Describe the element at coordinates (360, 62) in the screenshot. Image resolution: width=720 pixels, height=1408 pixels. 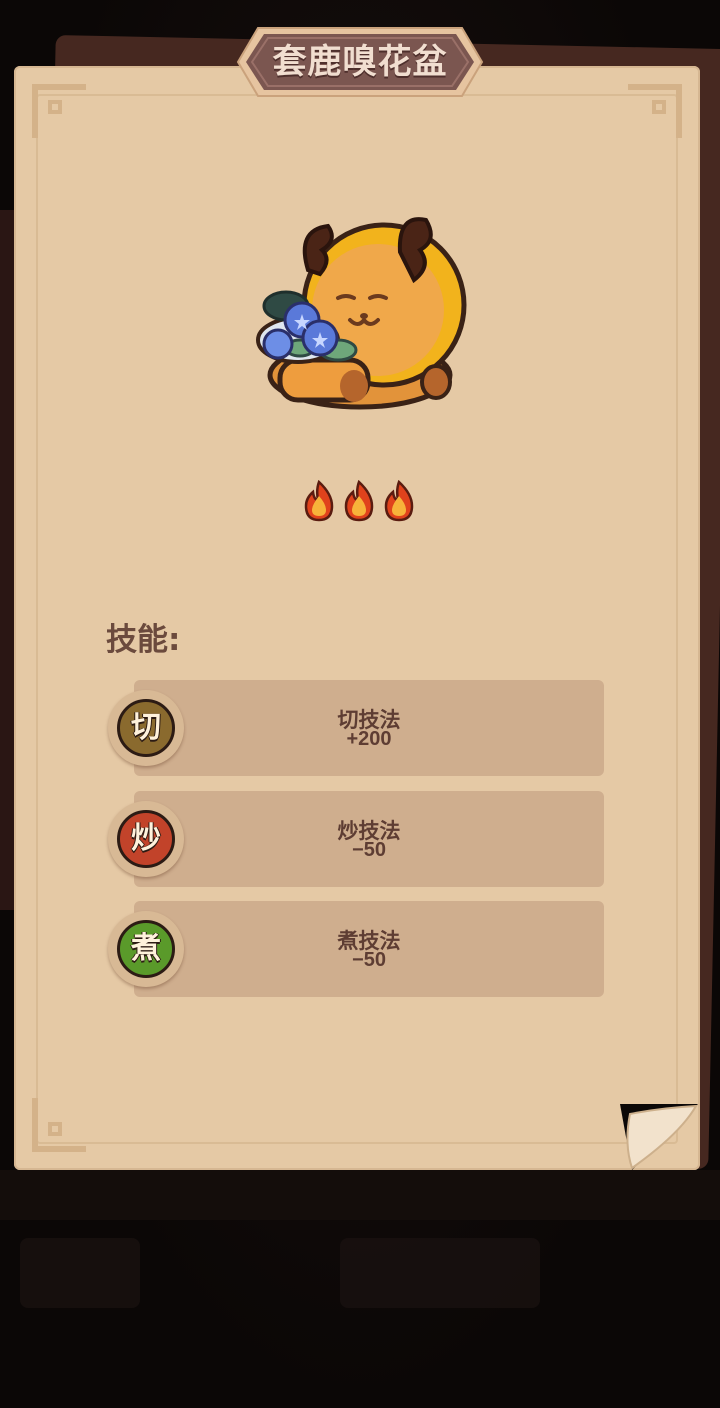
I see `page-title: 套鹿嗅花盆` at that location.